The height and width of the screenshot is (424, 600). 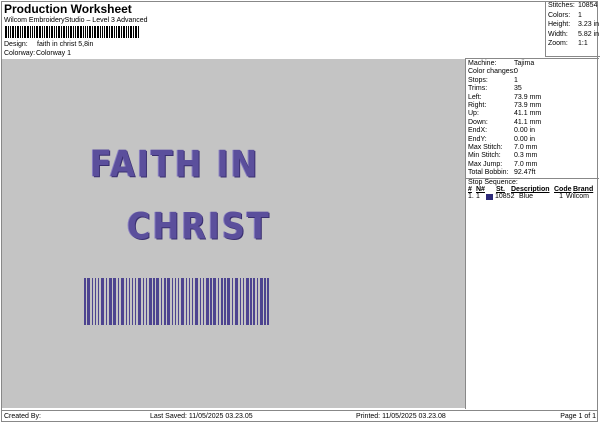 I want to click on row-stitches: 10852, so click(x=505, y=197).